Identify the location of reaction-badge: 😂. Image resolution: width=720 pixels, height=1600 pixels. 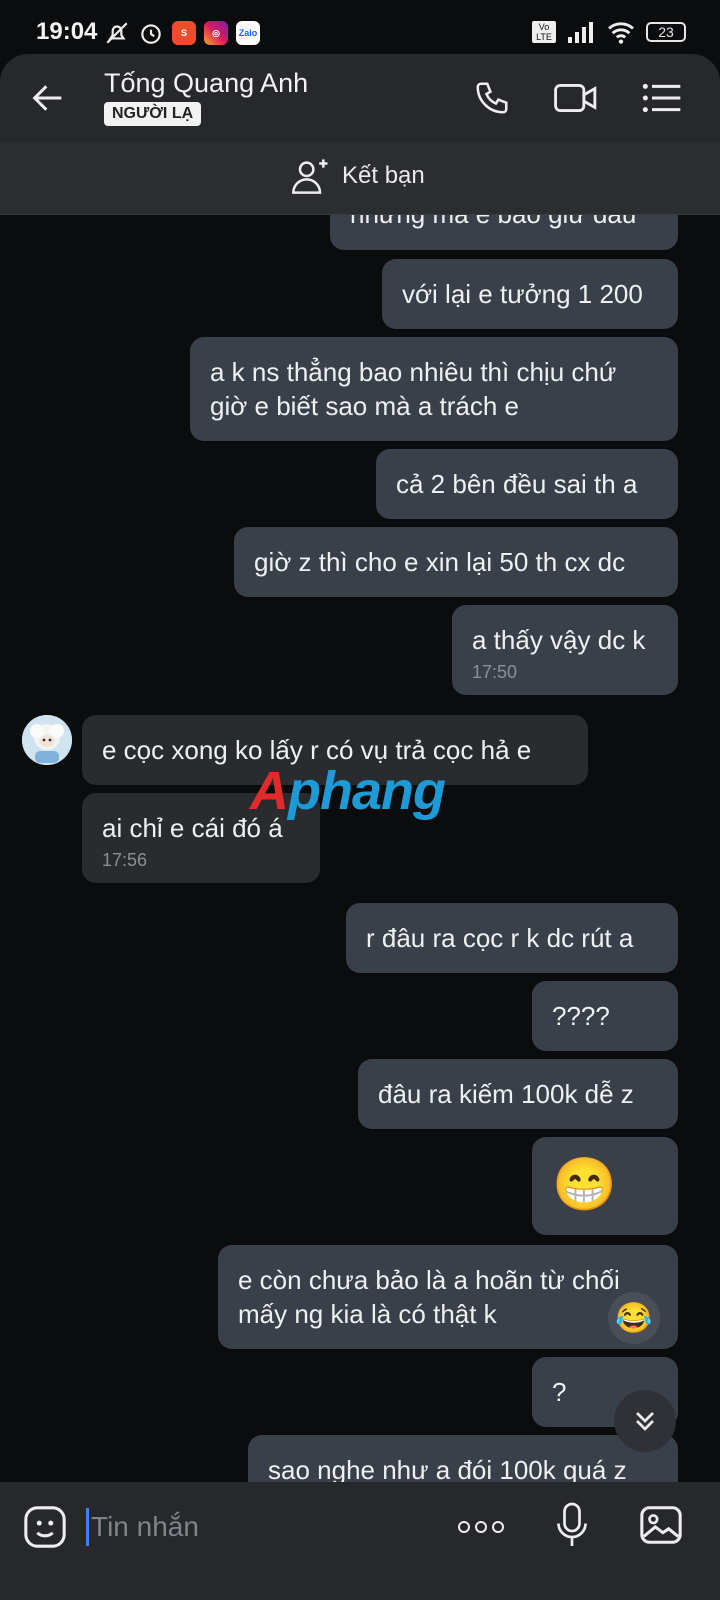
(634, 1318).